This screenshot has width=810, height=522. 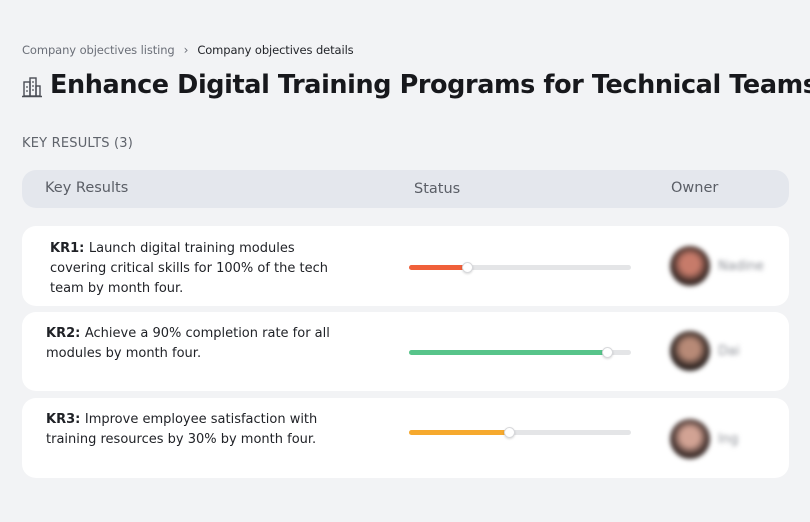 I want to click on owner-name: Dai, so click(x=729, y=351).